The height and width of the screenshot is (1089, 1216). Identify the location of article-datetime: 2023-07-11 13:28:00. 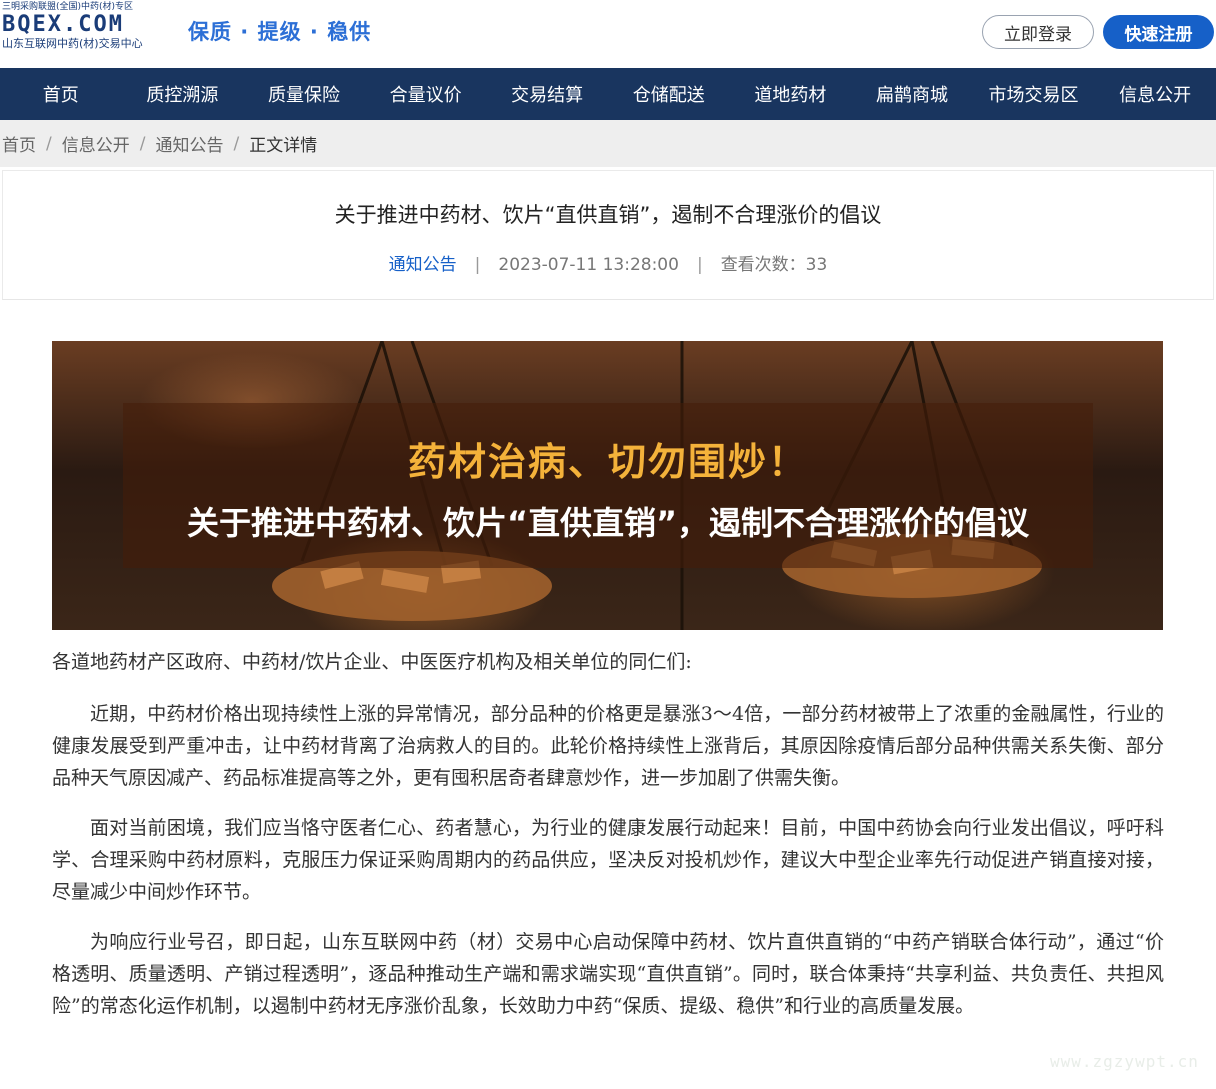
(588, 265).